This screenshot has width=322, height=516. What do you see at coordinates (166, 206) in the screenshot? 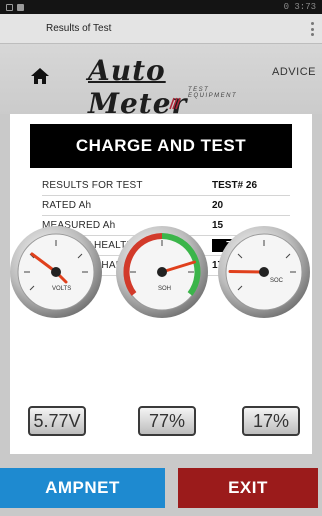
I see `table-row: RATED Ah 20` at bounding box center [166, 206].